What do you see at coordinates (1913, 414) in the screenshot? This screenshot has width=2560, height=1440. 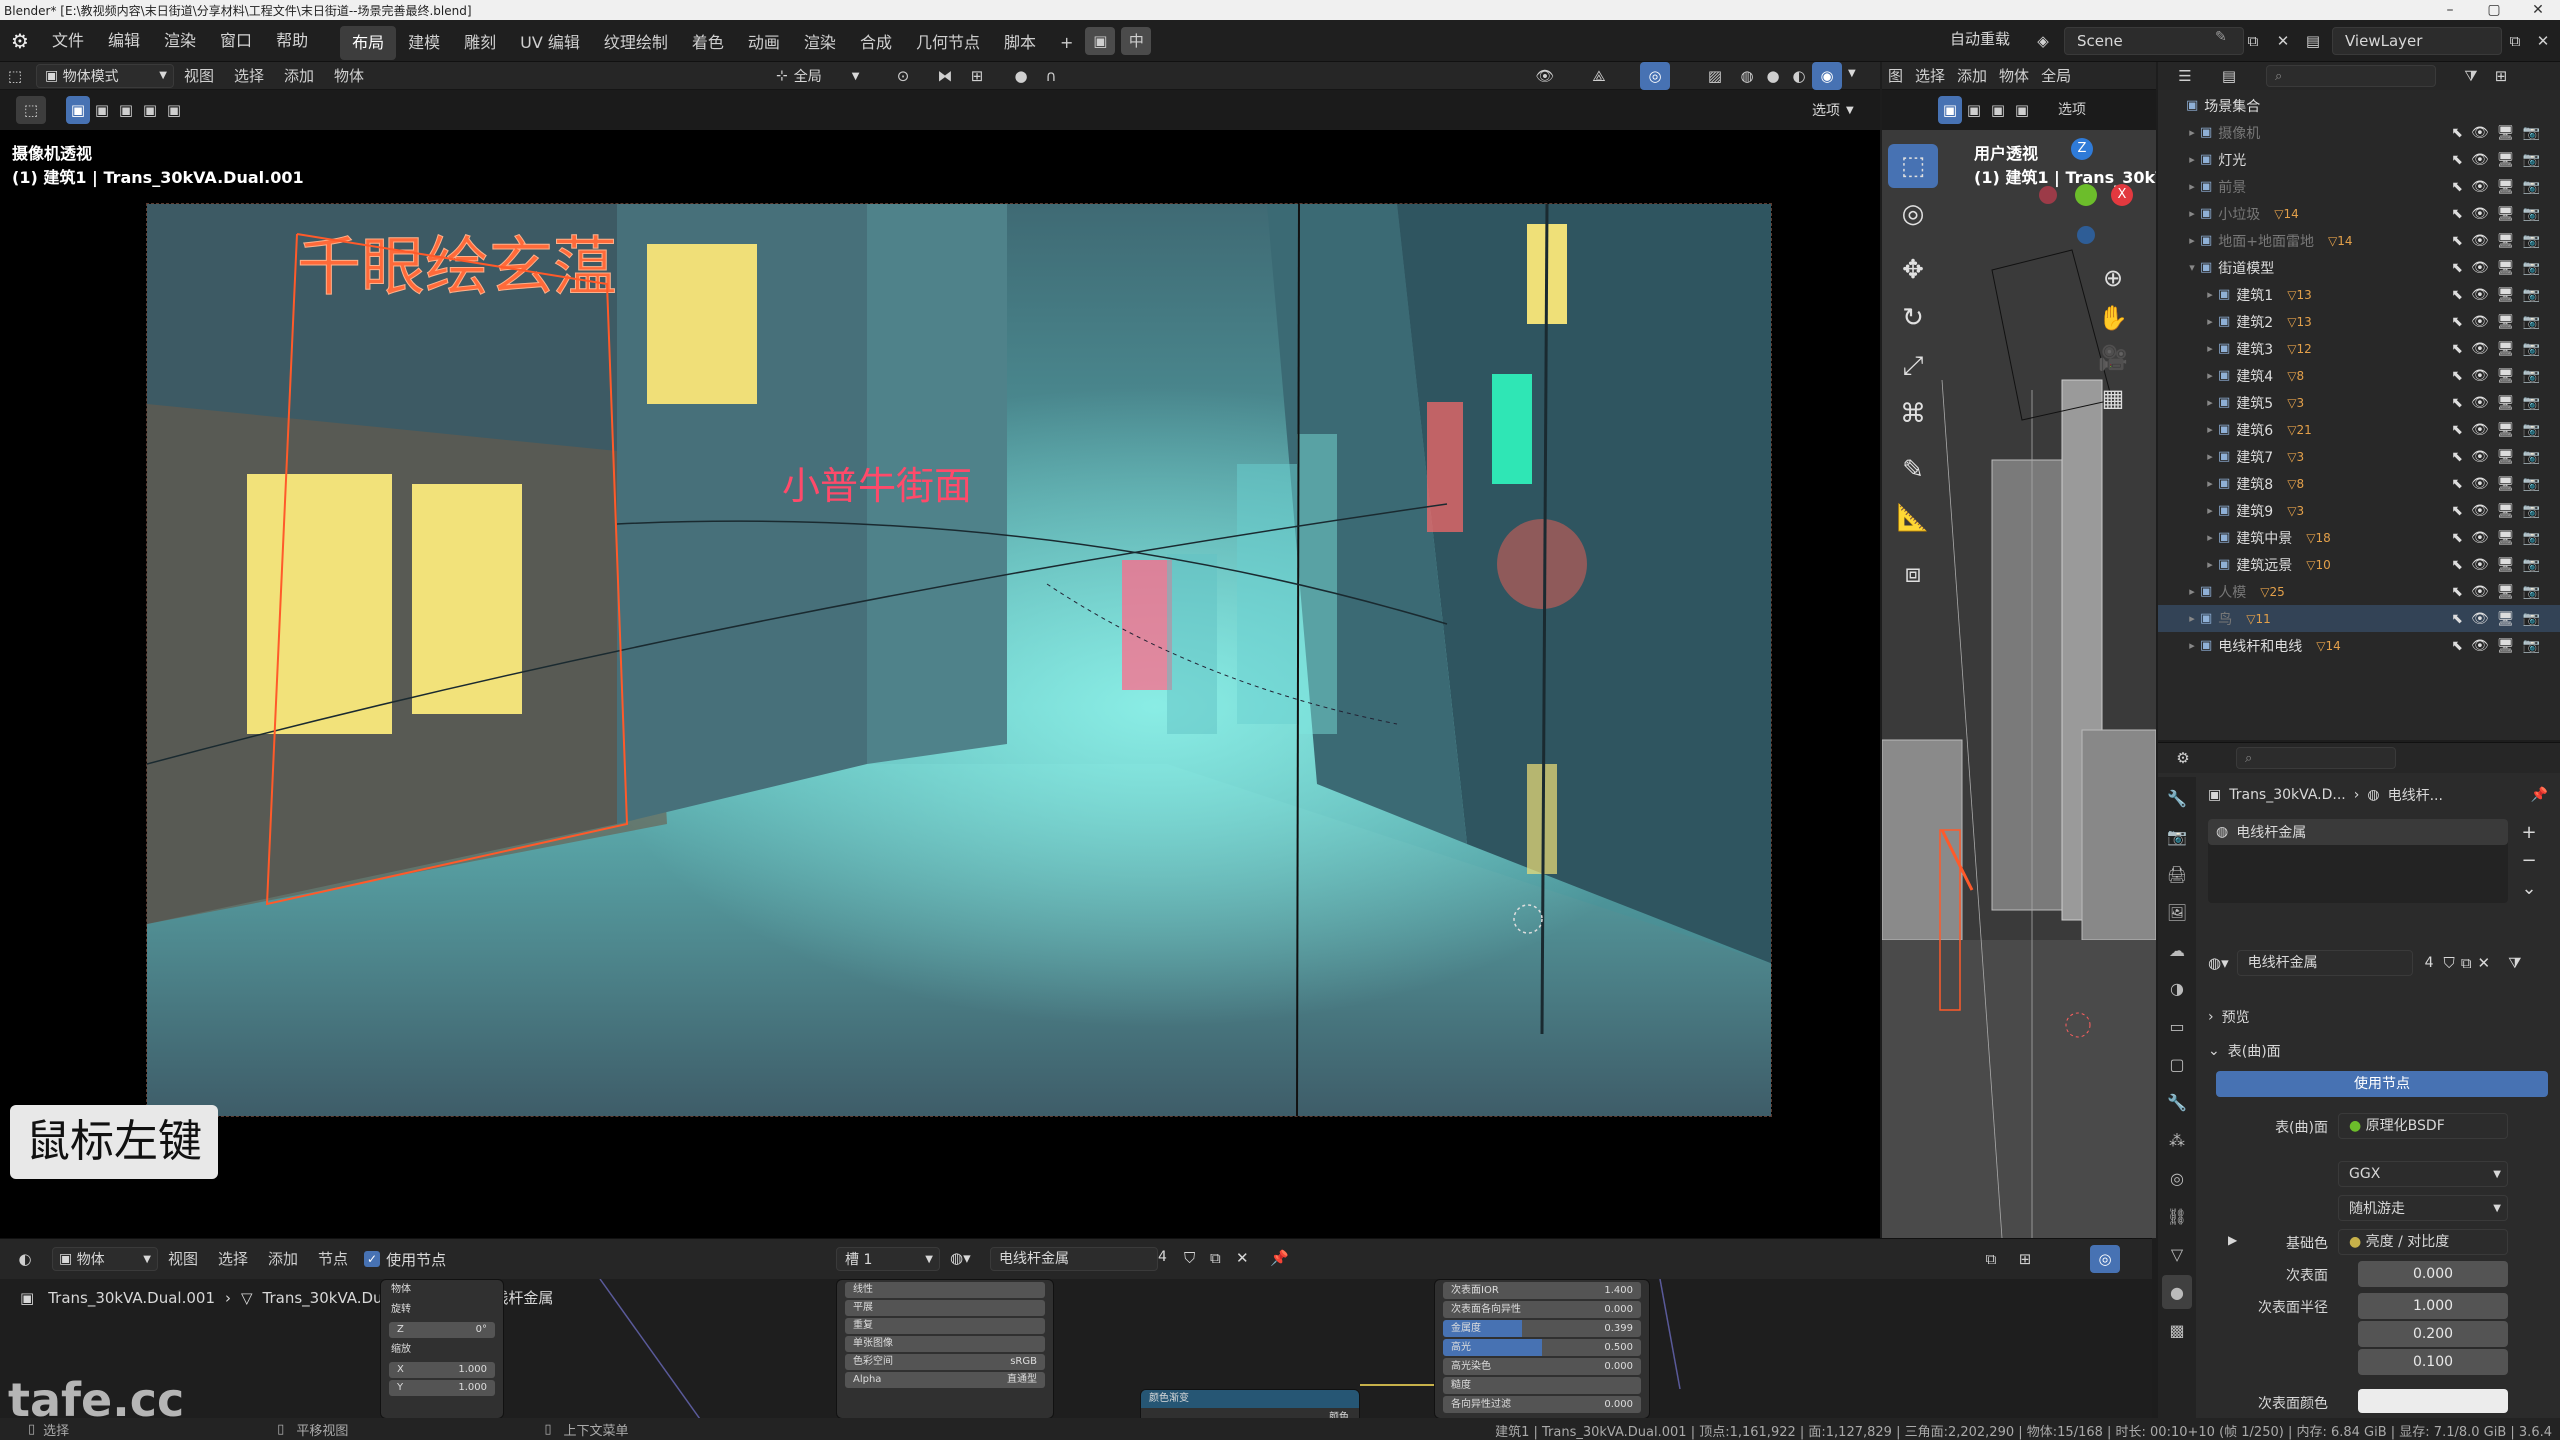 I see `transform-tool-icon: ⌘` at bounding box center [1913, 414].